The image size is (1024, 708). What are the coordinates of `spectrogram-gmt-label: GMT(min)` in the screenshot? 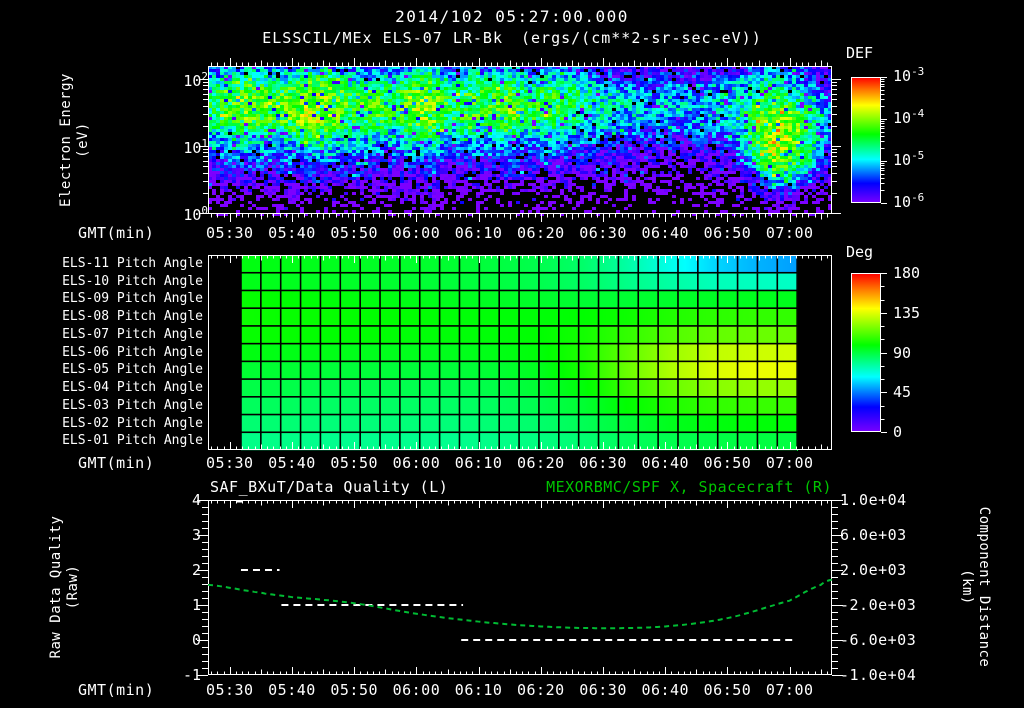 It's located at (116, 233).